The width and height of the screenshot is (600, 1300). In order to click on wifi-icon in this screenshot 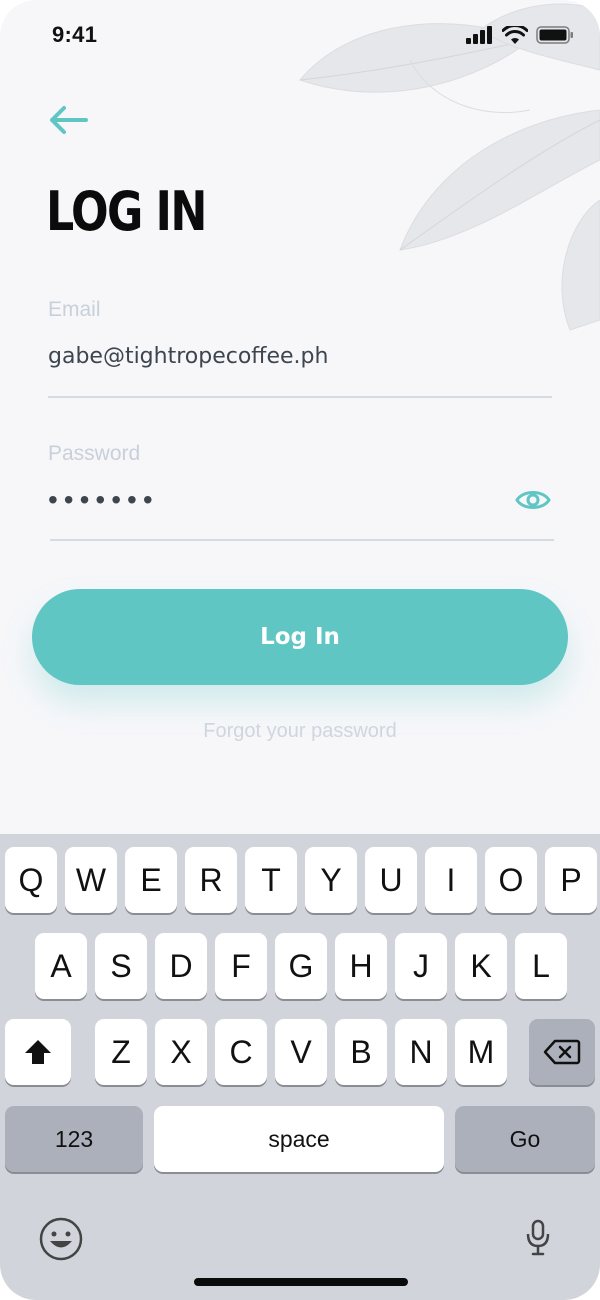, I will do `click(515, 35)`.